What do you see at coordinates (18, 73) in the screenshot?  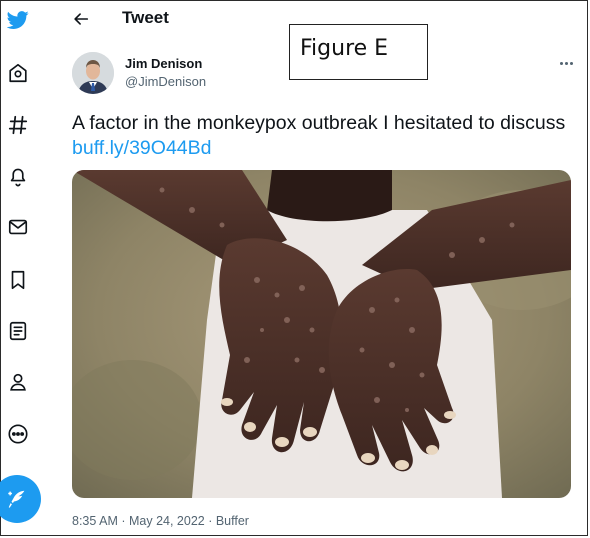 I see `home-icon` at bounding box center [18, 73].